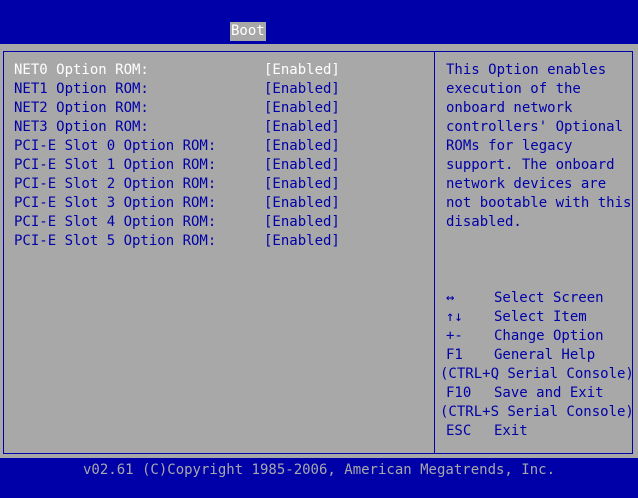 This screenshot has width=638, height=498. What do you see at coordinates (511, 431) in the screenshot?
I see `key-description: Exit` at bounding box center [511, 431].